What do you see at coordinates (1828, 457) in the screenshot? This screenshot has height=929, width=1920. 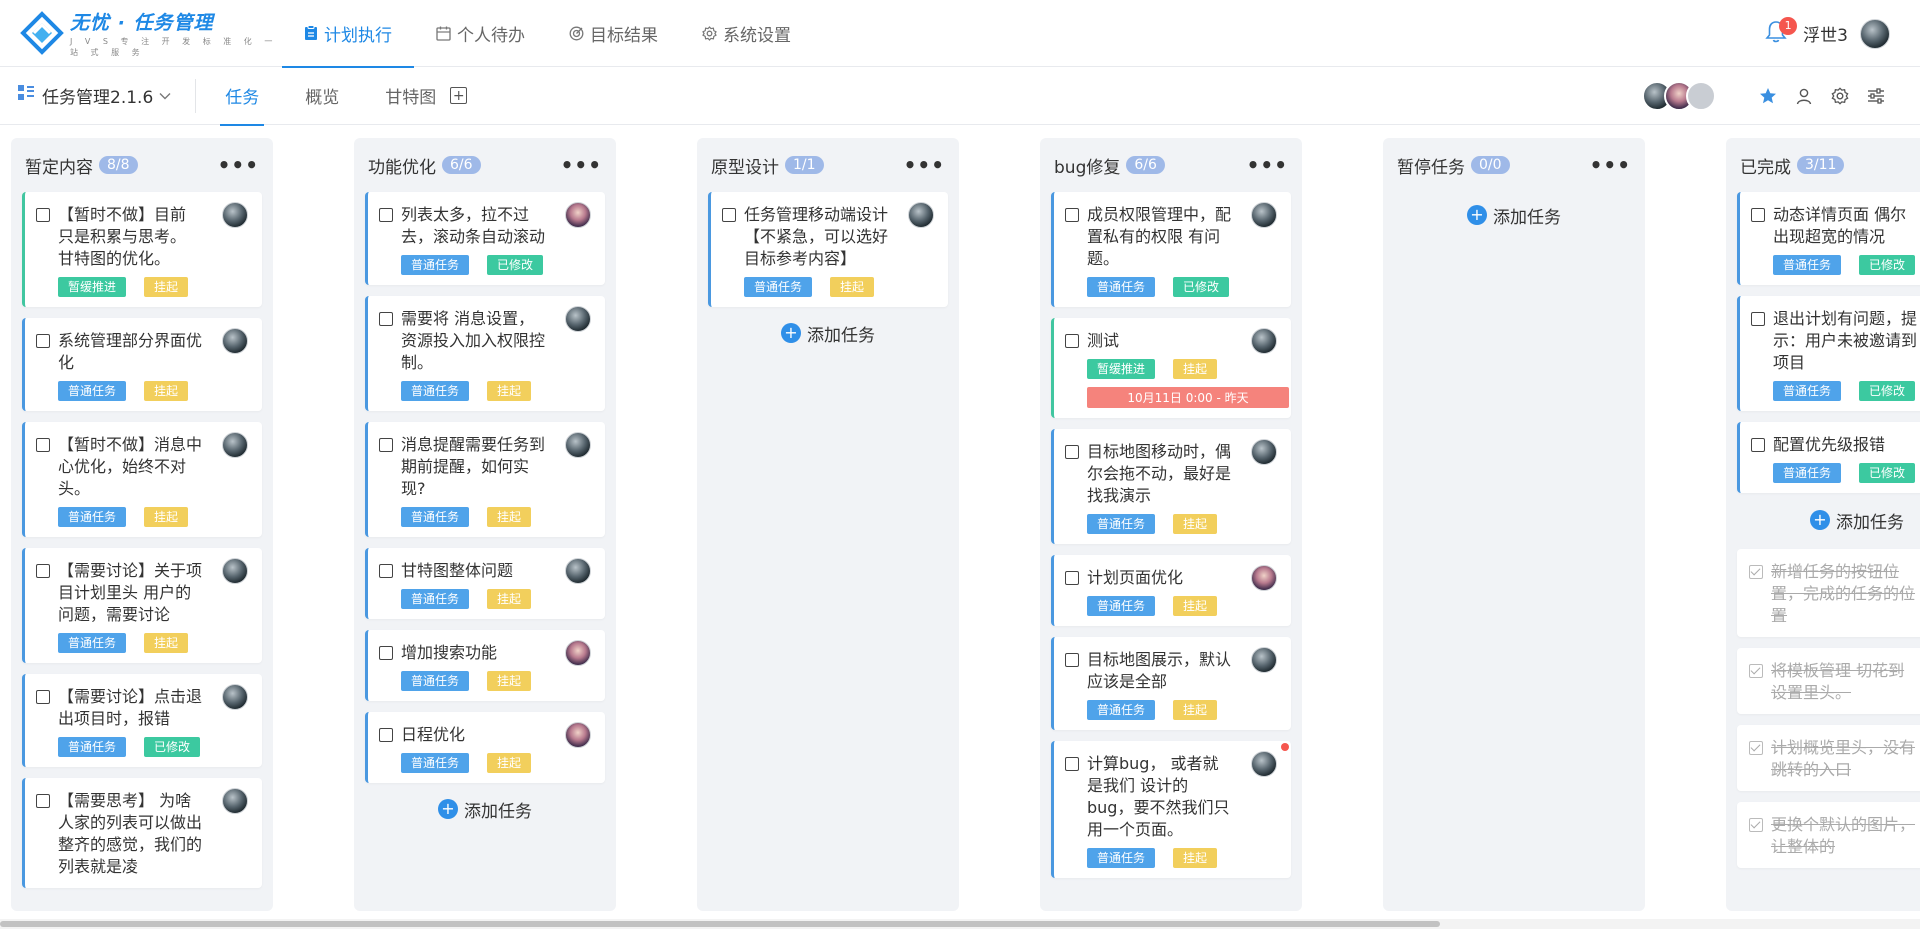 I see `task-card: 配置优先级报错 普通任务 已修改` at bounding box center [1828, 457].